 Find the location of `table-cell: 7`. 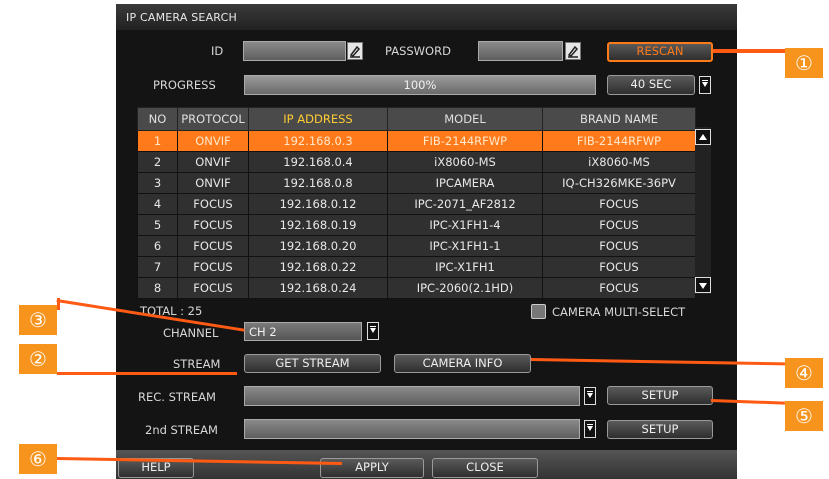

table-cell: 7 is located at coordinates (157, 267).